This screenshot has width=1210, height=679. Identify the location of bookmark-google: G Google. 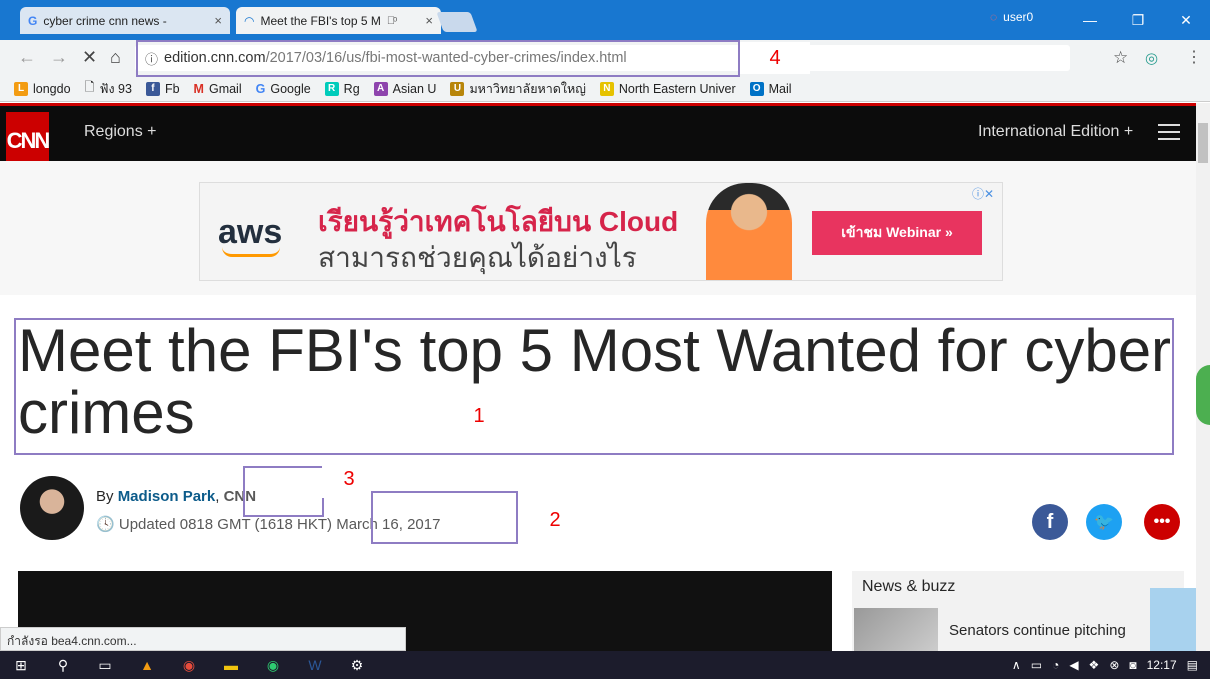
(283, 89).